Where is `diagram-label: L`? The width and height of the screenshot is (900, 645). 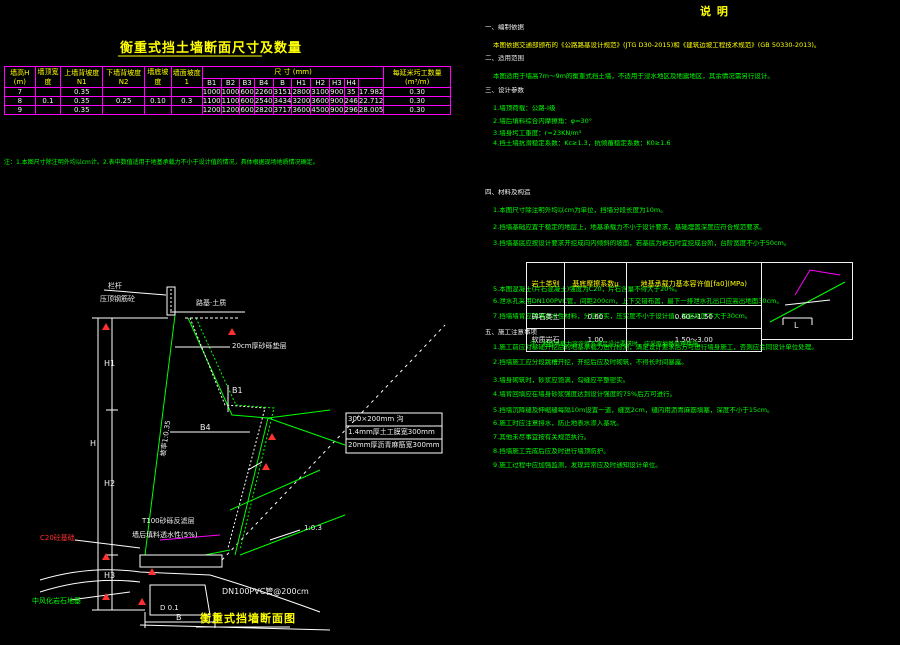
diagram-label: L is located at coordinates (796, 325).